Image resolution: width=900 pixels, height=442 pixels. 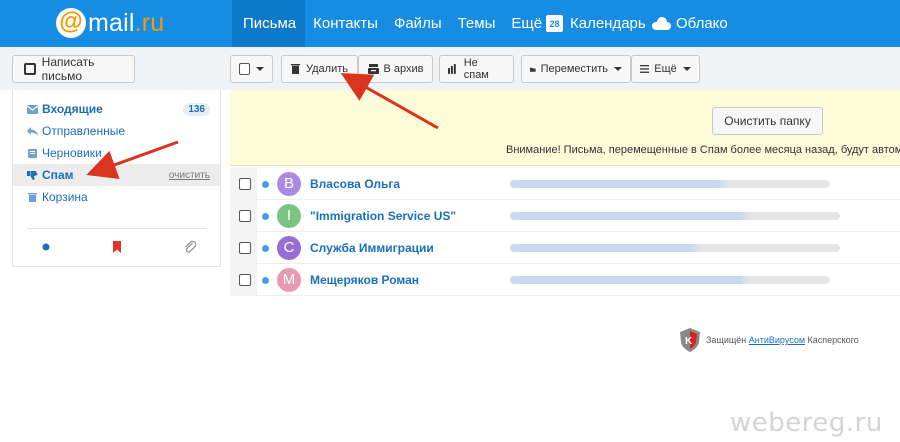 I want to click on folder-drafts: Черновики, so click(x=116, y=153).